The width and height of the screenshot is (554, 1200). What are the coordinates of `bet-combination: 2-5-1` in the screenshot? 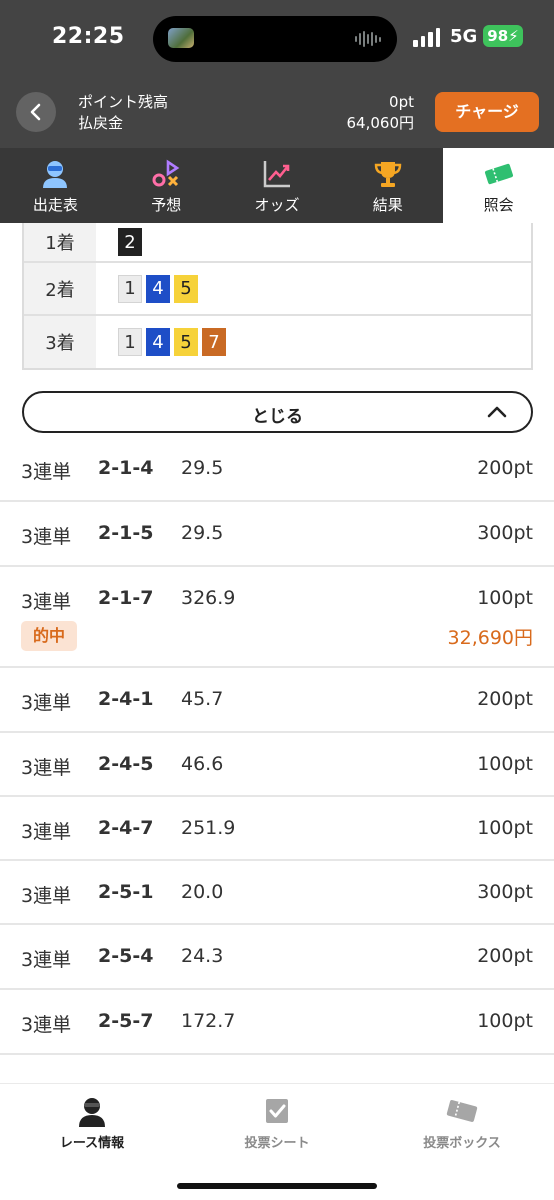 It's located at (126, 892).